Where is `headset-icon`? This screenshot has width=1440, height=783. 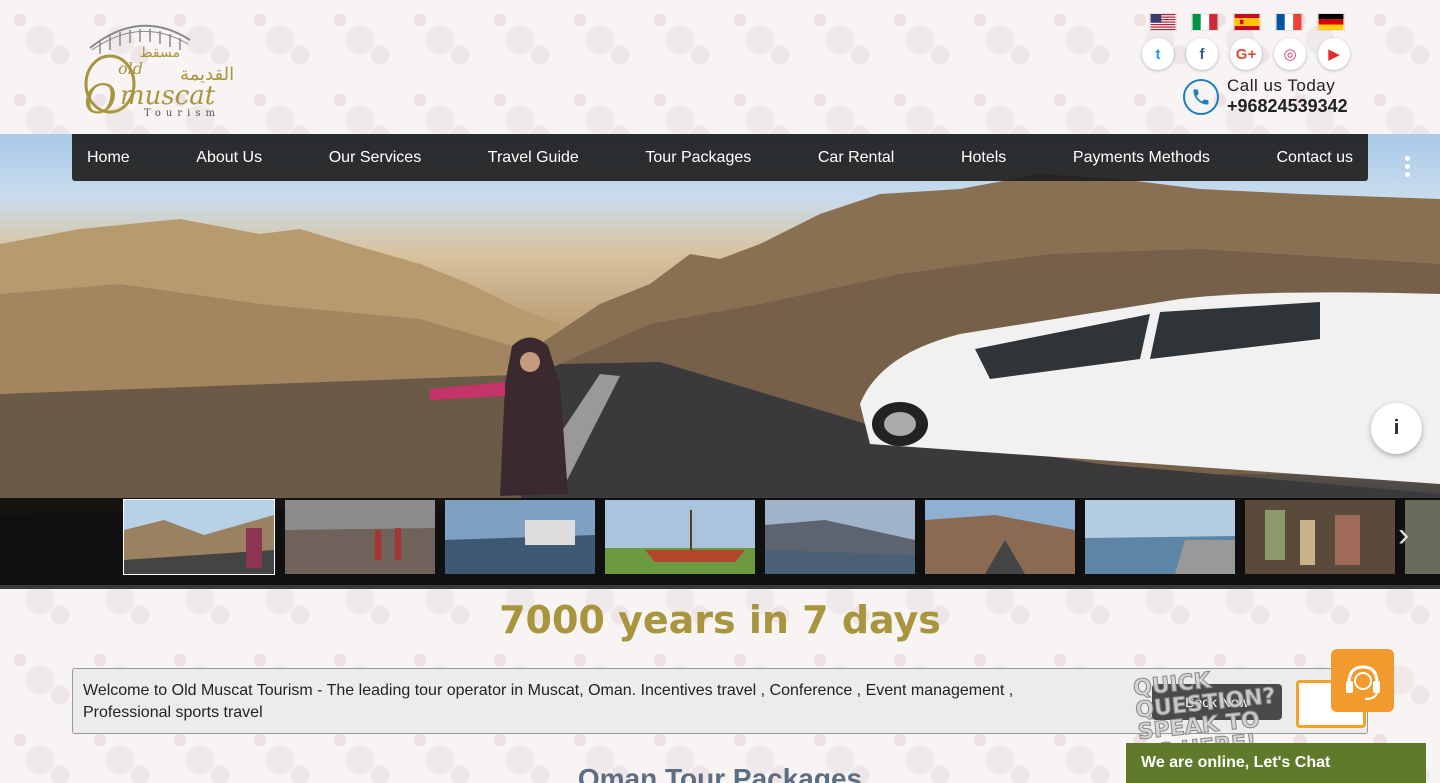
headset-icon is located at coordinates (1362, 680).